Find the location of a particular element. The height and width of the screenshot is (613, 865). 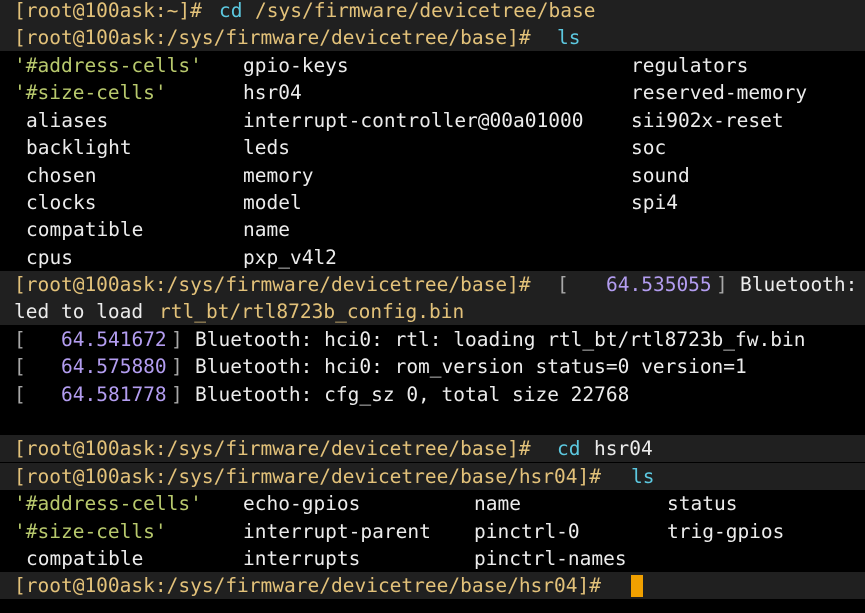

ls-entry: echo-gpios is located at coordinates (302, 503).